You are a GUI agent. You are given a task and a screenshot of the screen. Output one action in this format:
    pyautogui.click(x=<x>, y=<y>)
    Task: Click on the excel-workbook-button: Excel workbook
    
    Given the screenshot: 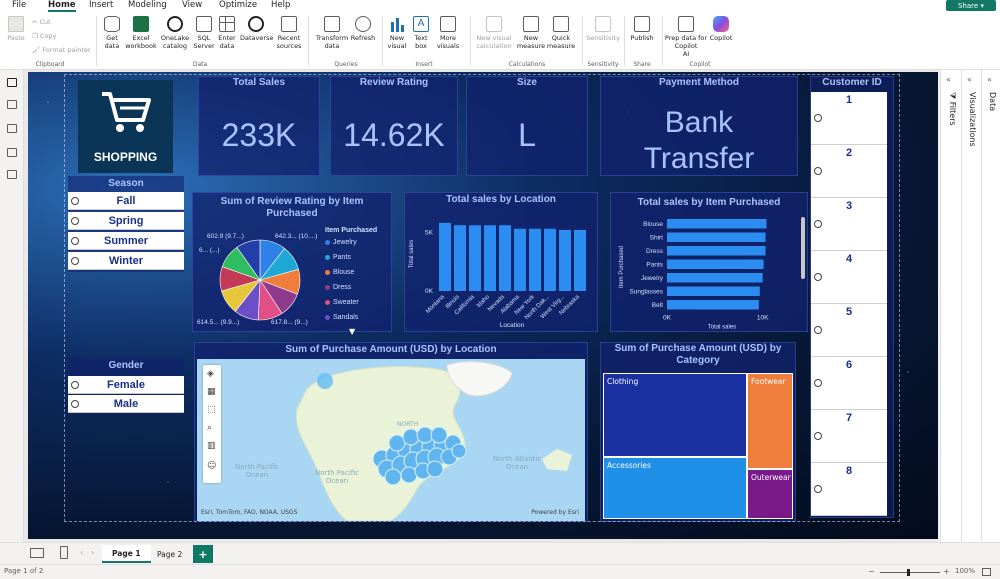 What is the action you would take?
    pyautogui.click(x=141, y=33)
    